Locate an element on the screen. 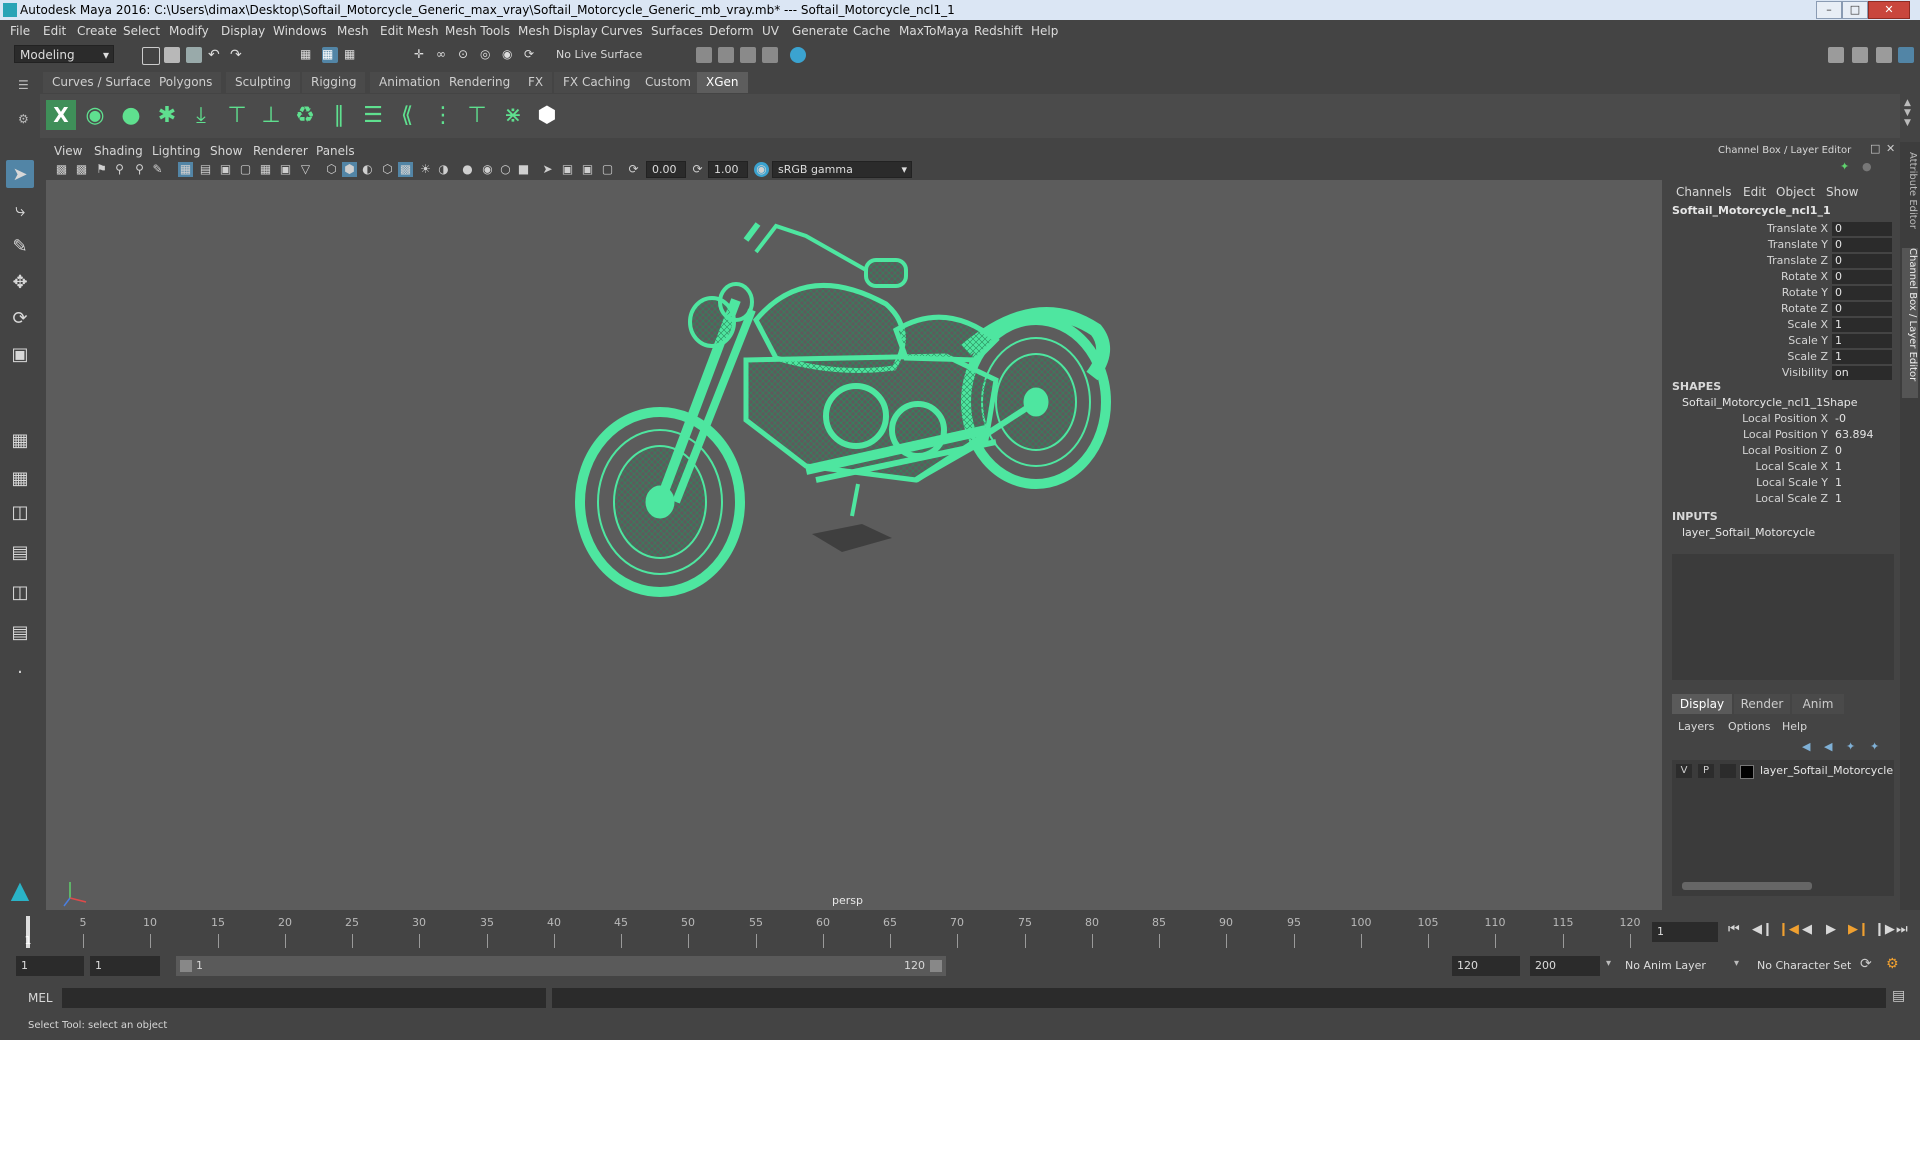  save-scene-icon is located at coordinates (194, 55).